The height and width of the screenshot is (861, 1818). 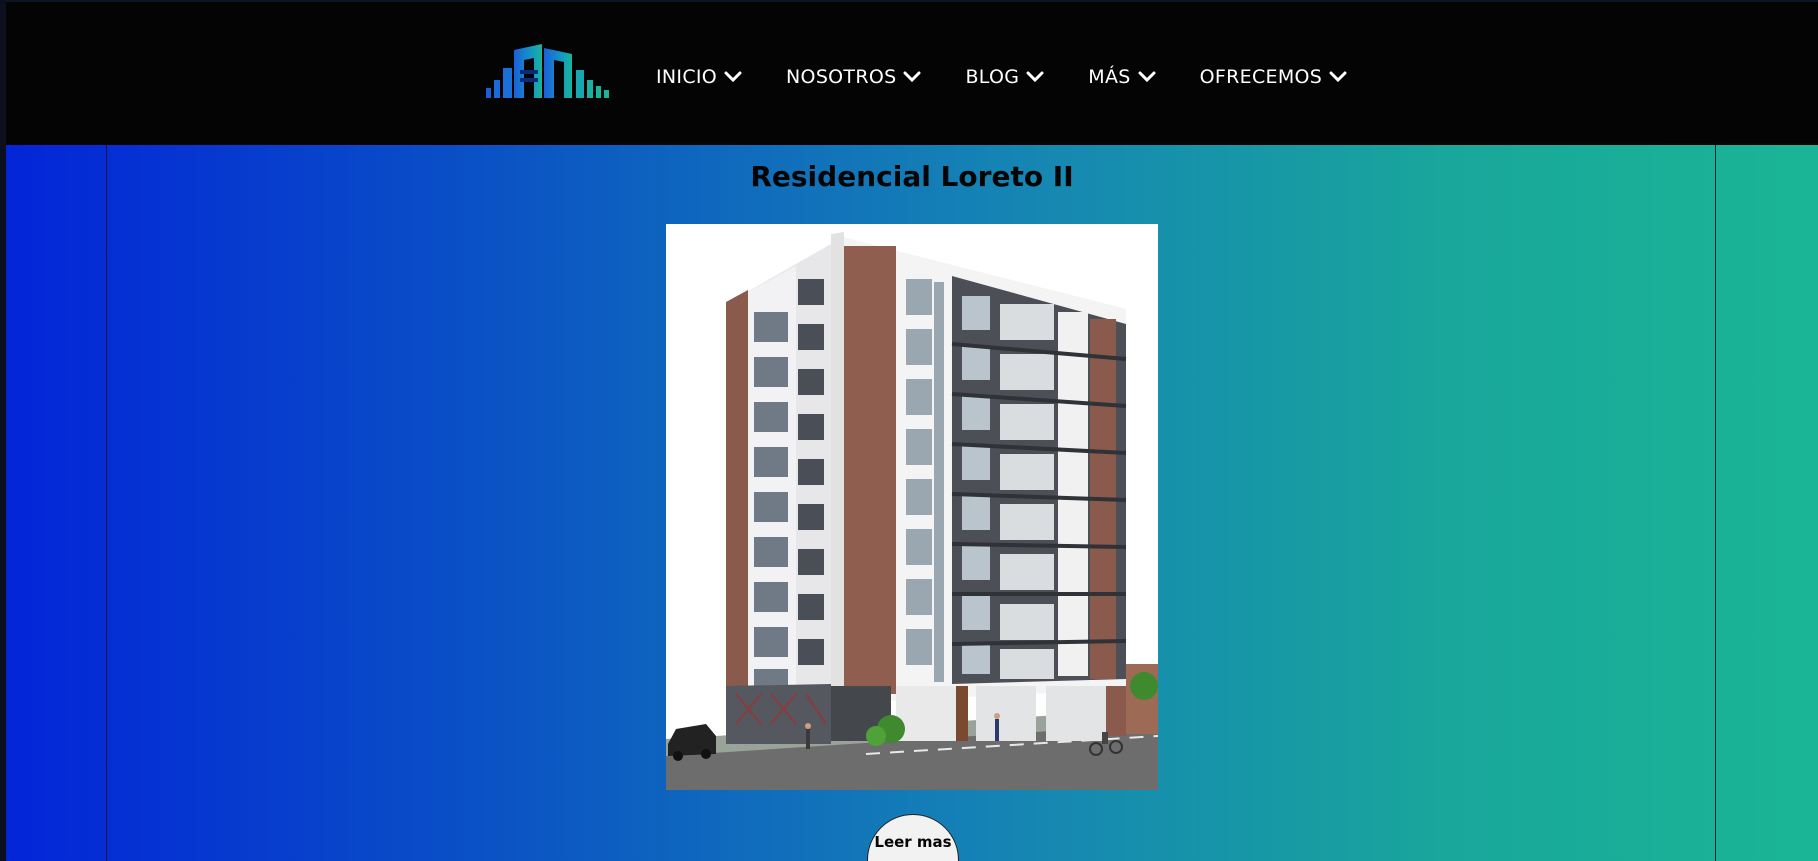 I want to click on nav-item-ofrecemos: OFRECEMOS, so click(x=1273, y=77).